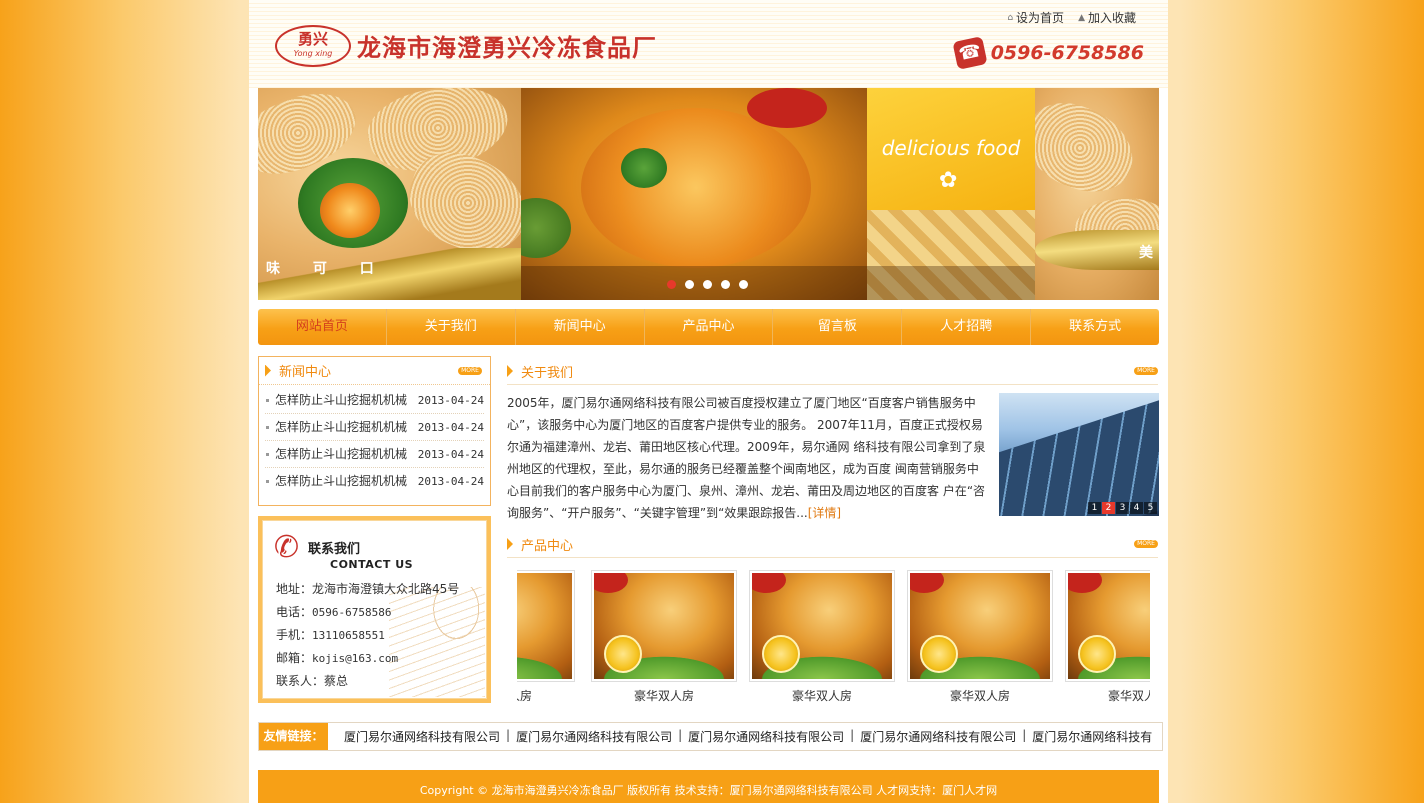 The height and width of the screenshot is (803, 1424). Describe the element at coordinates (1092, 736) in the screenshot. I see `friend-link: 厦门易尔通网络科技有` at that location.